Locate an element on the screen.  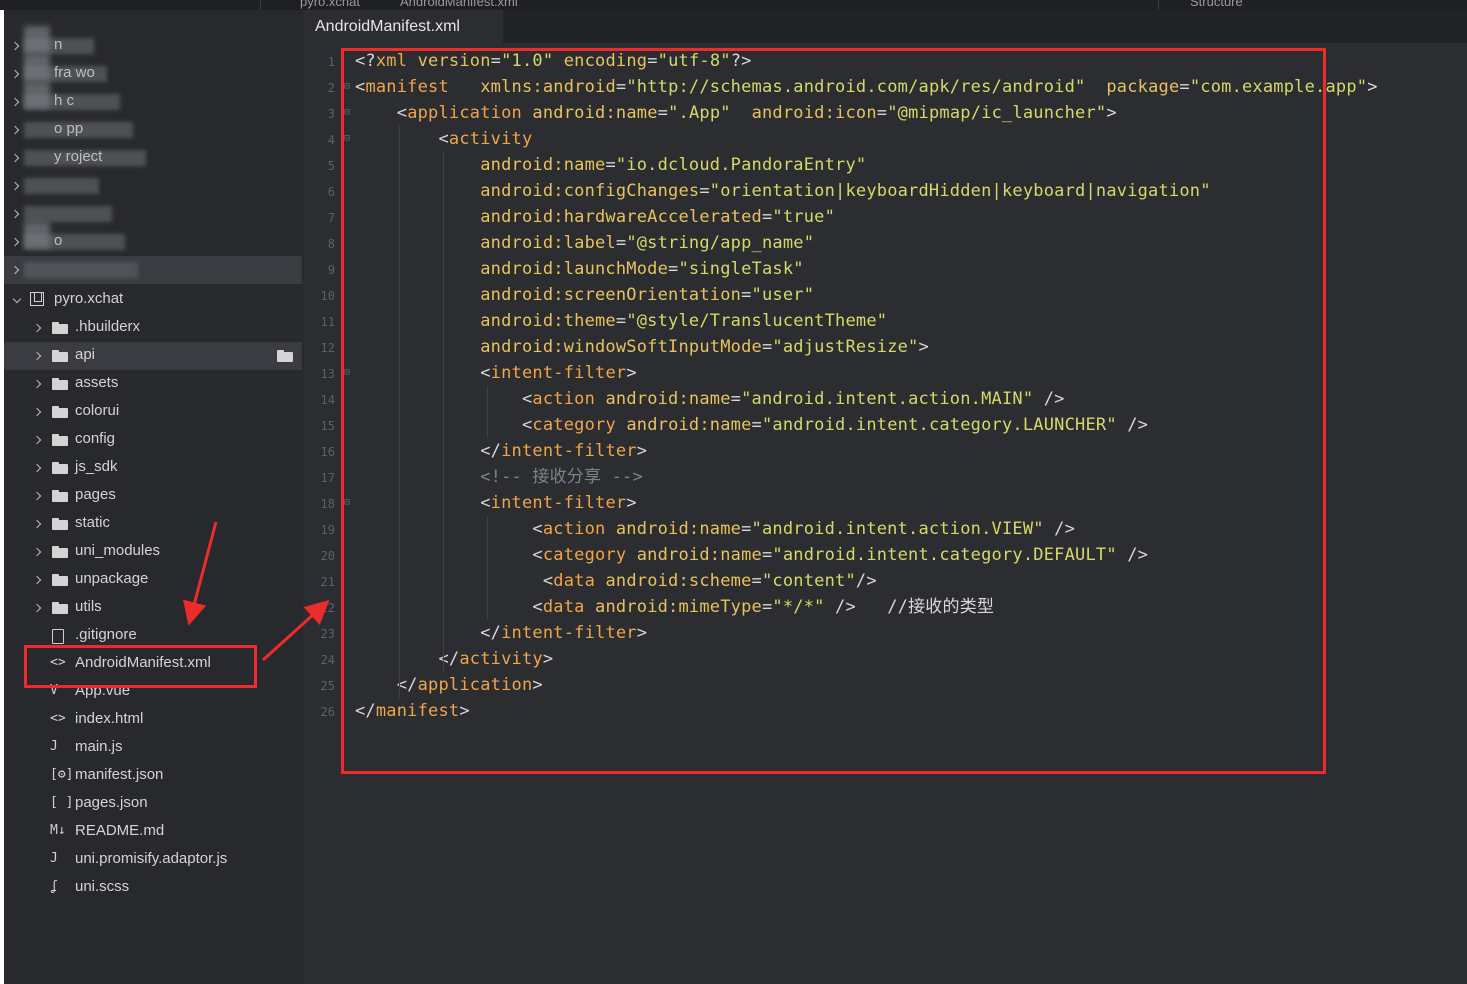
annotation-arrows is located at coordinates (256, 591).